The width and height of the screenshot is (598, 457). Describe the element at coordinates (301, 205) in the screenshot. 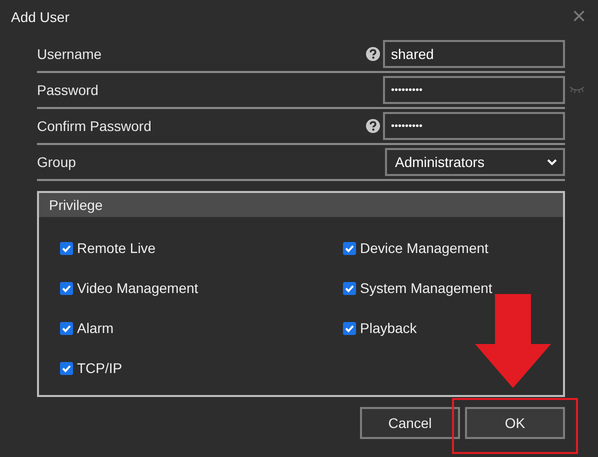

I see `privilege-header: Privilege` at that location.